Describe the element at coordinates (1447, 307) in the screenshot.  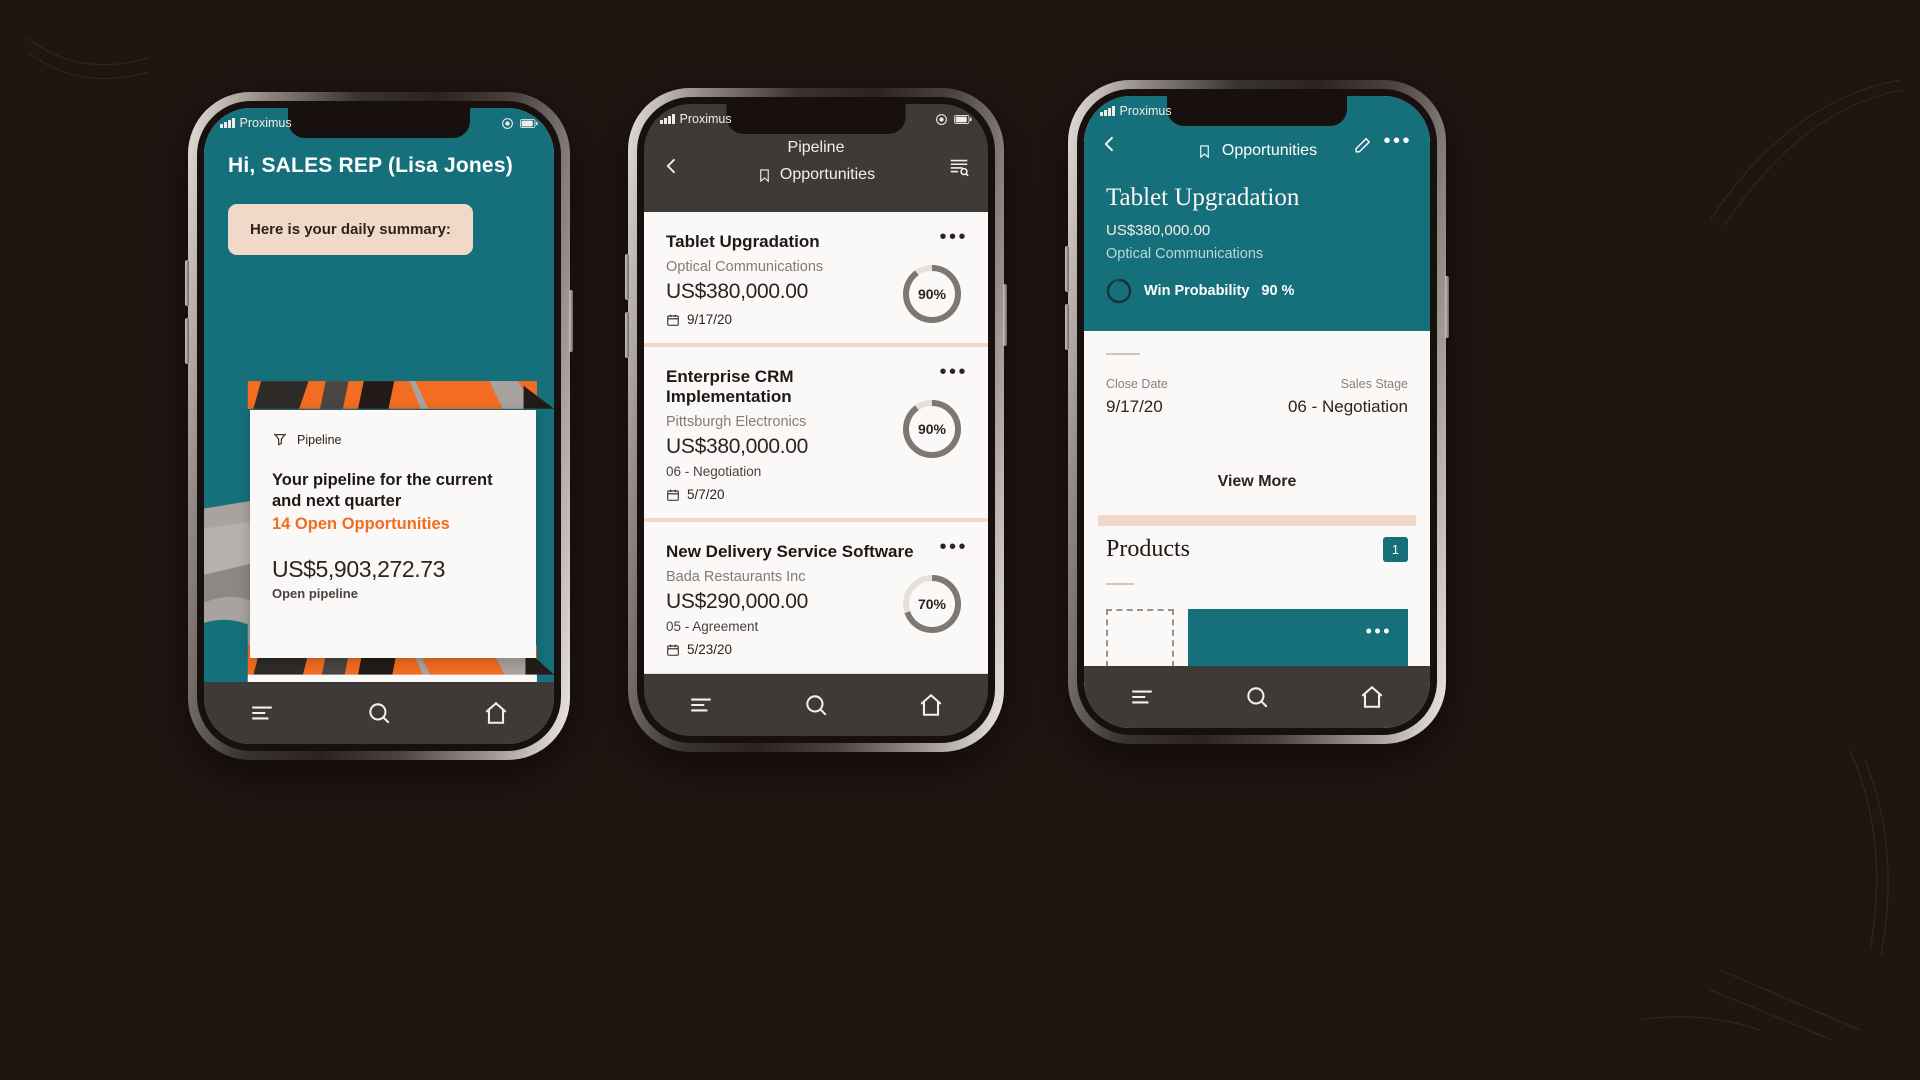
I see `phone3-power` at that location.